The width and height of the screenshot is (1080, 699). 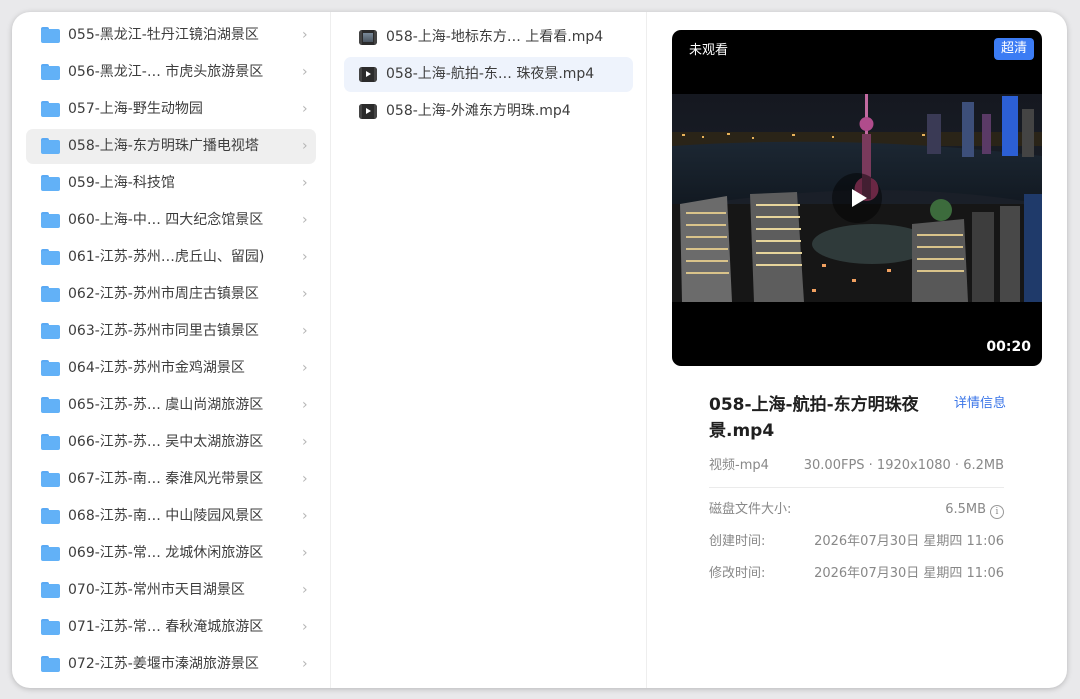 What do you see at coordinates (980, 404) in the screenshot?
I see `details-link: 详情信息` at bounding box center [980, 404].